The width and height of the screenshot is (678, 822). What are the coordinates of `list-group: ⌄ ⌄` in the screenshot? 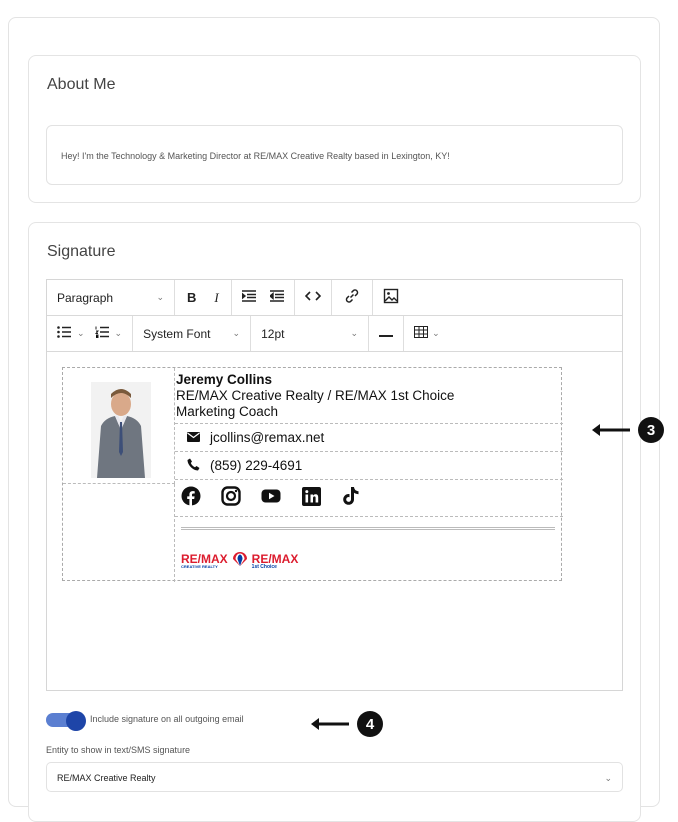 It's located at (90, 333).